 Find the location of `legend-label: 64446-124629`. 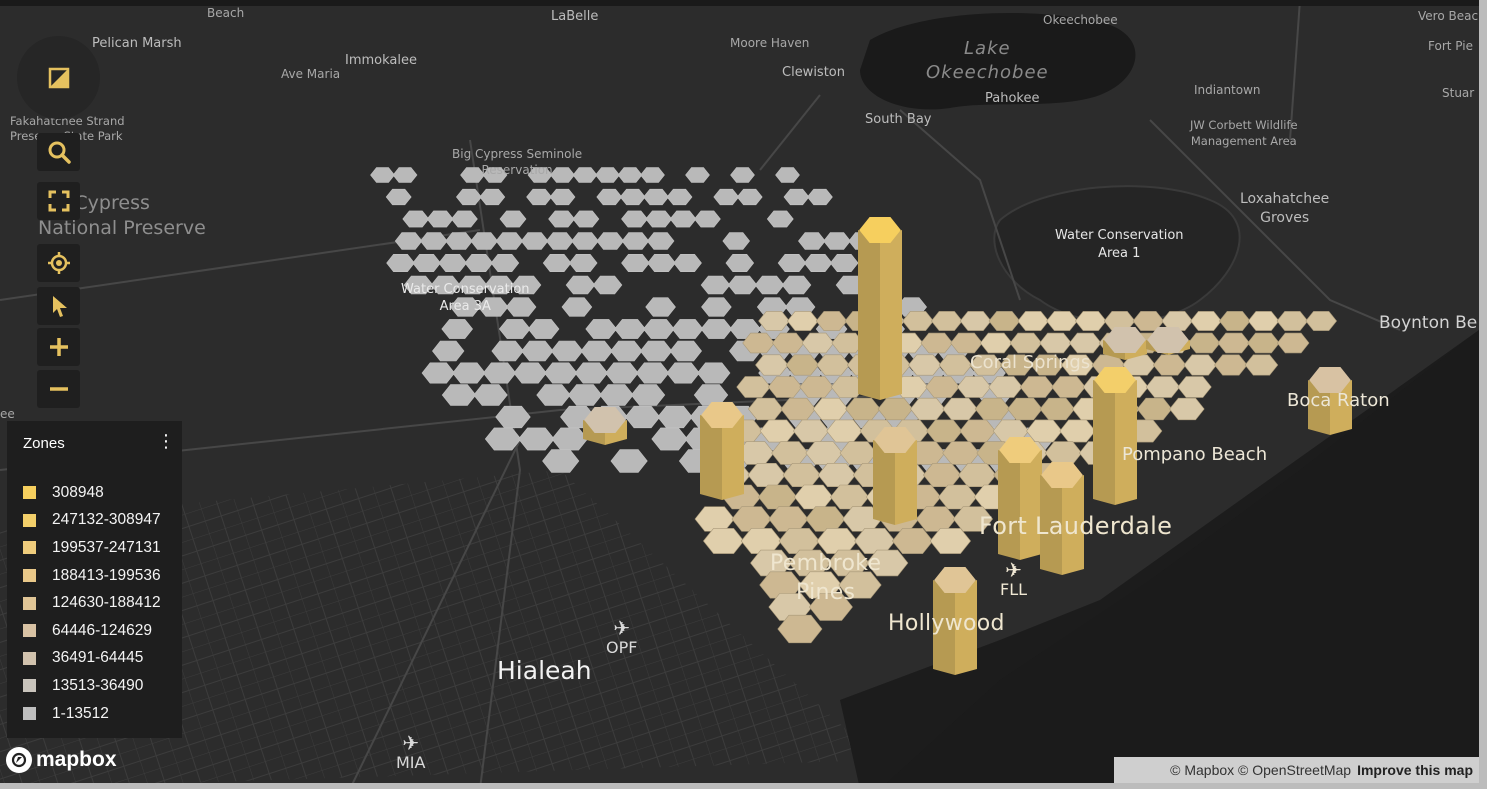

legend-label: 64446-124629 is located at coordinates (102, 630).